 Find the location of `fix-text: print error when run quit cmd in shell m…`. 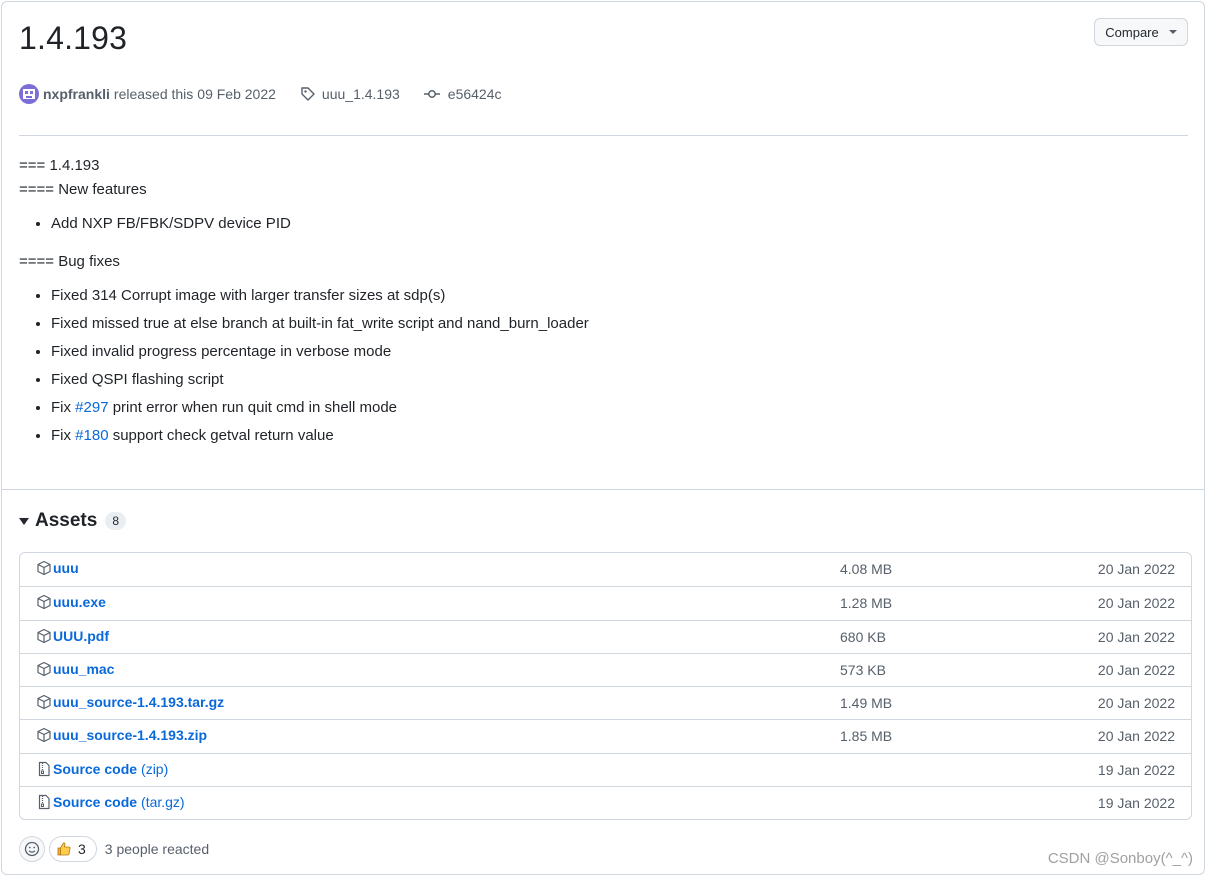

fix-text: print error when run quit cmd in shell m… is located at coordinates (255, 407).